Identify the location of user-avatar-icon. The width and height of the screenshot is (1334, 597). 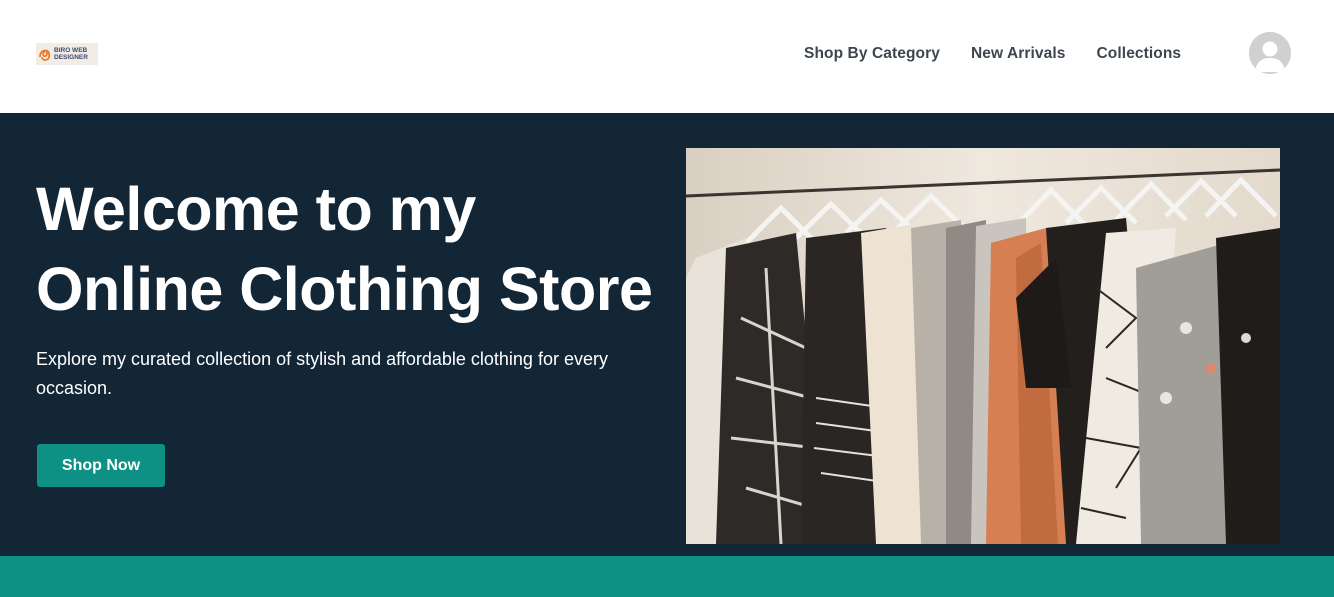
(1270, 53).